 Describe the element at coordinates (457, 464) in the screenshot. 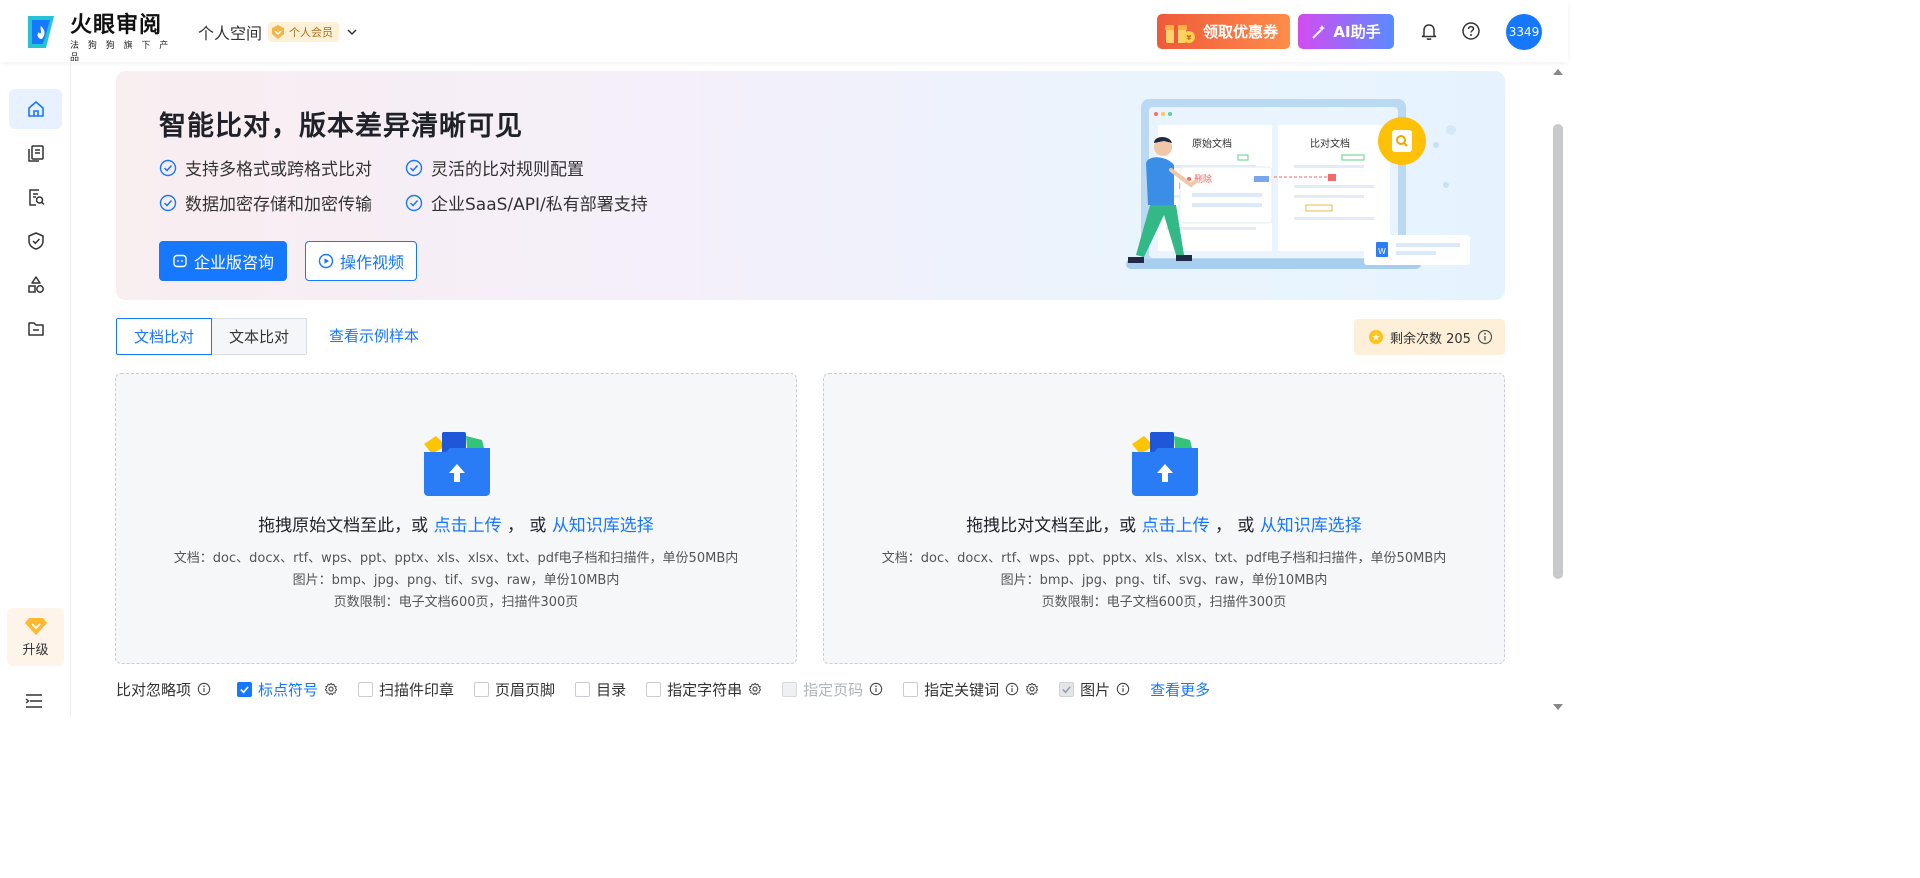

I see `upload-folder-icon` at that location.